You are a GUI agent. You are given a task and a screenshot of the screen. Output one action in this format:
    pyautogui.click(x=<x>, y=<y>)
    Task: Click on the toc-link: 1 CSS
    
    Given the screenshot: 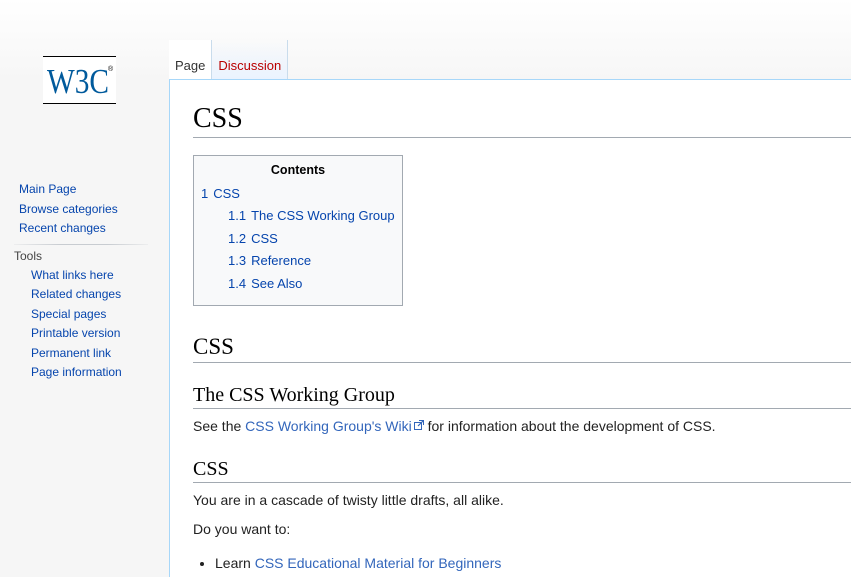 What is the action you would take?
    pyautogui.click(x=220, y=193)
    